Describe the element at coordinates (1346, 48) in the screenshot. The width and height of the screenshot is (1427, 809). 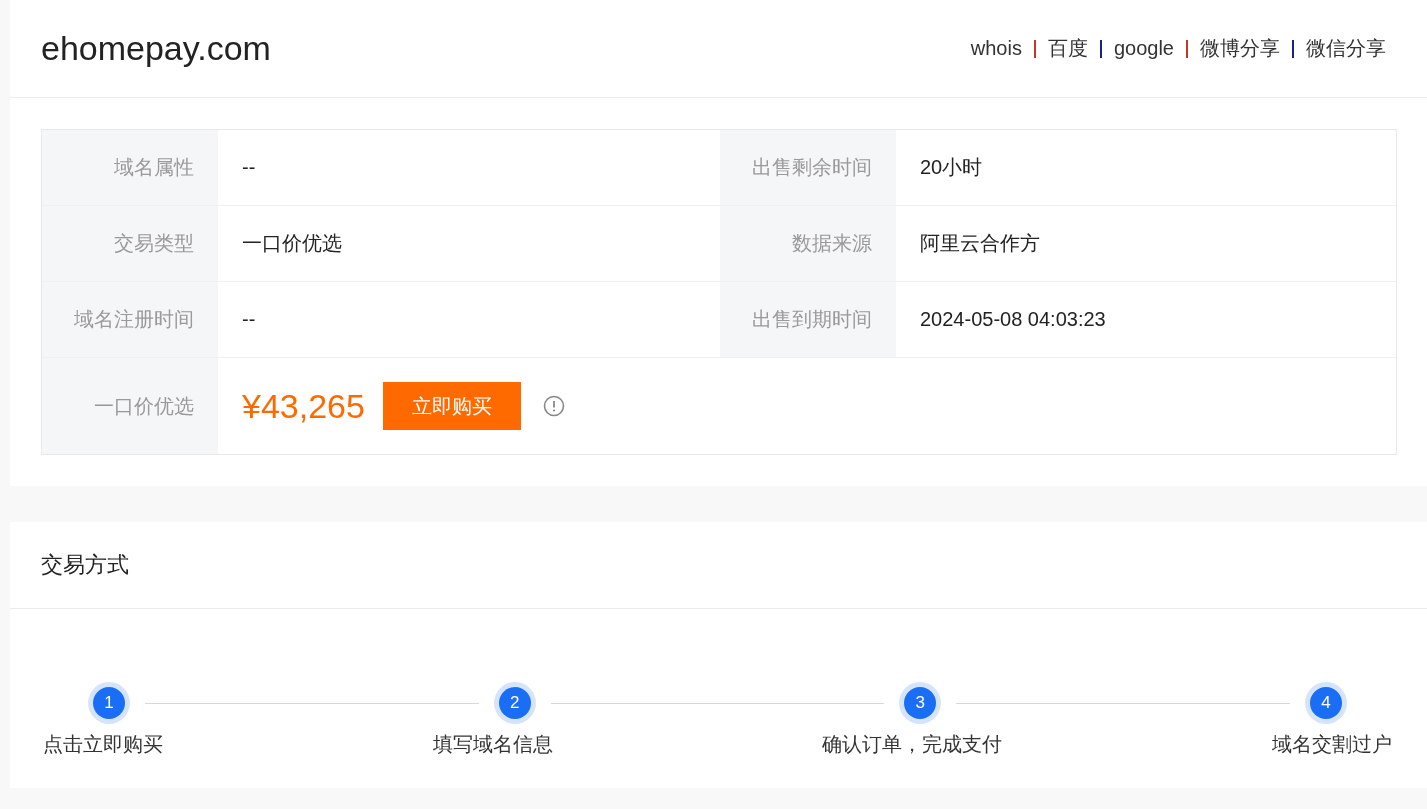
I see `header-link: 微信分享` at that location.